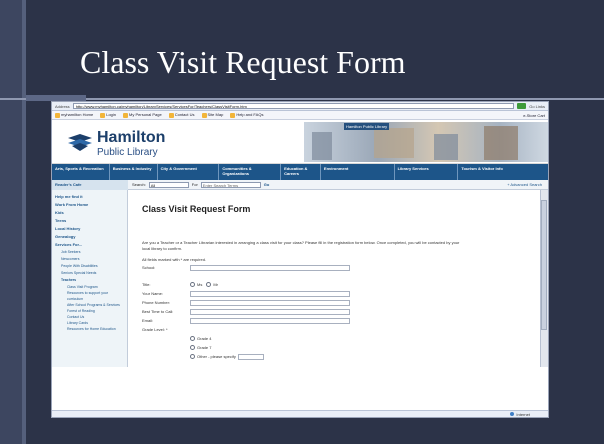  I want to click on link-home: myhamilton Home, so click(74, 115).